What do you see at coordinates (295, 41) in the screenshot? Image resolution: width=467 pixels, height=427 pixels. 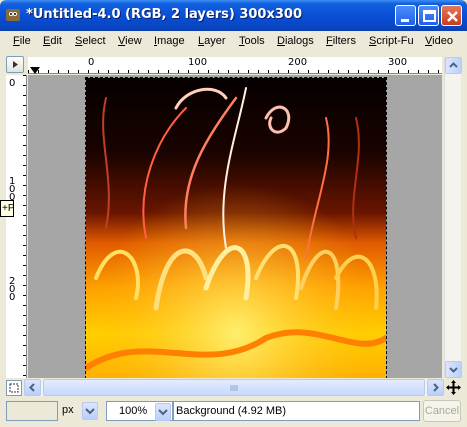 I see `menu-dialogs: Dialogs` at bounding box center [295, 41].